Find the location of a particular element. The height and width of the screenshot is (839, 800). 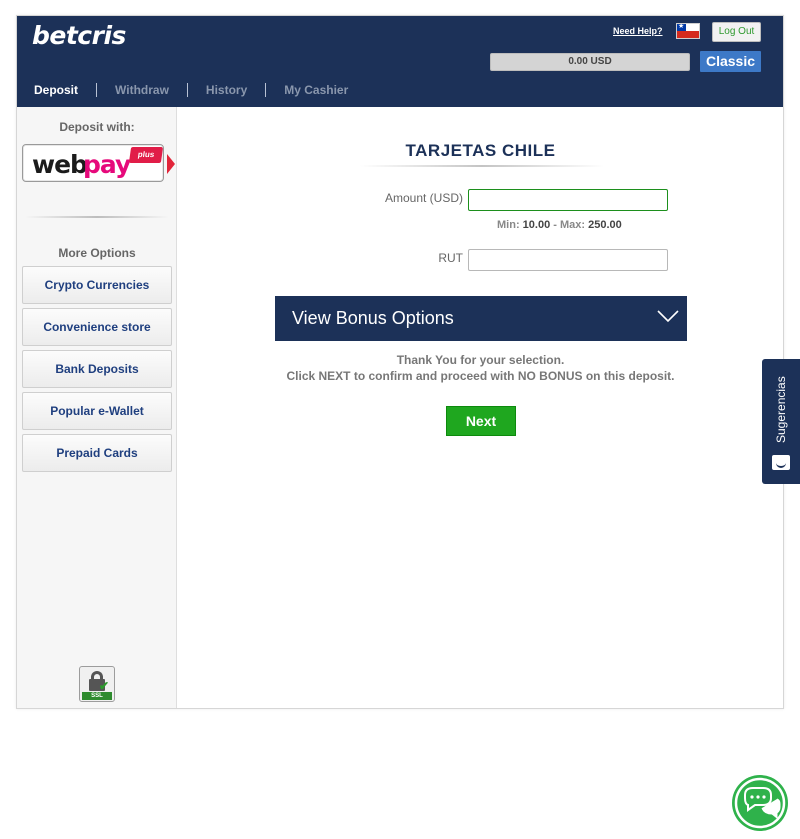

webpay-logo-web: web is located at coordinates (60, 164).